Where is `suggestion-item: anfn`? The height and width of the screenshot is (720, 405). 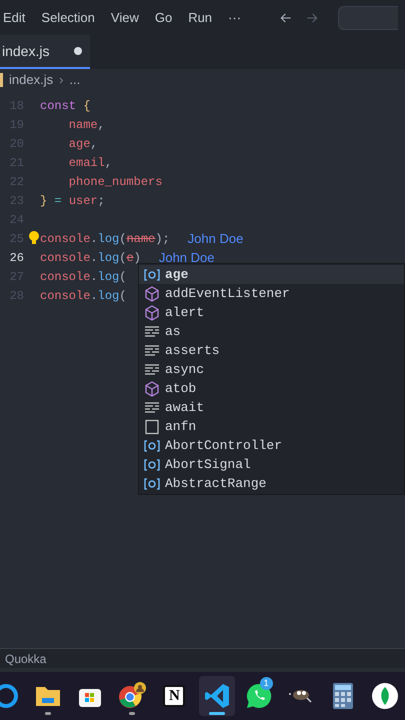
suggestion-item: anfn is located at coordinates (271, 426).